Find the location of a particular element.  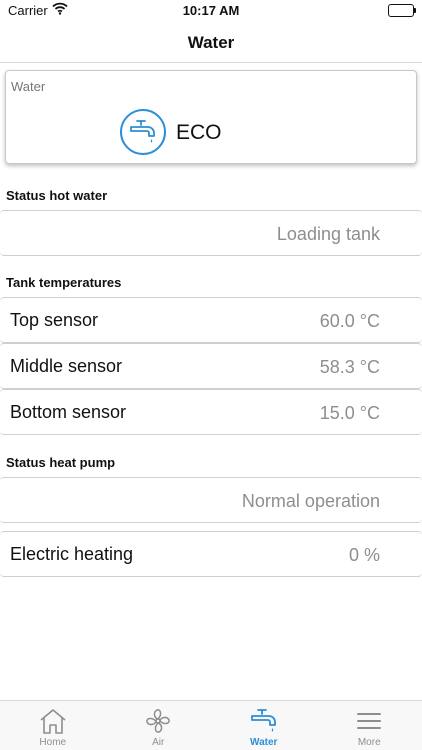

tab-home: Home is located at coordinates (53, 725).